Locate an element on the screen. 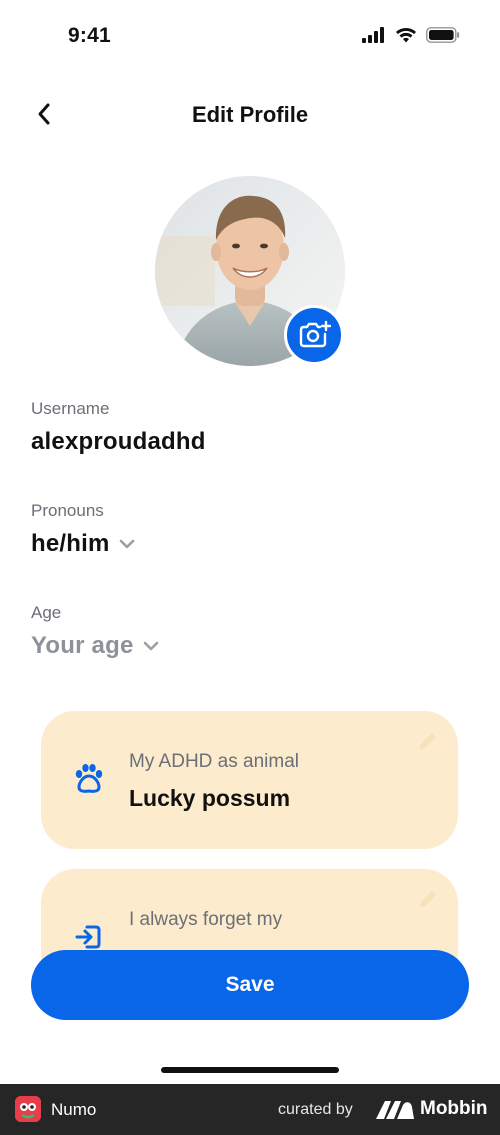 This screenshot has height=1135, width=500. age-field: Age Your age is located at coordinates (95, 631).